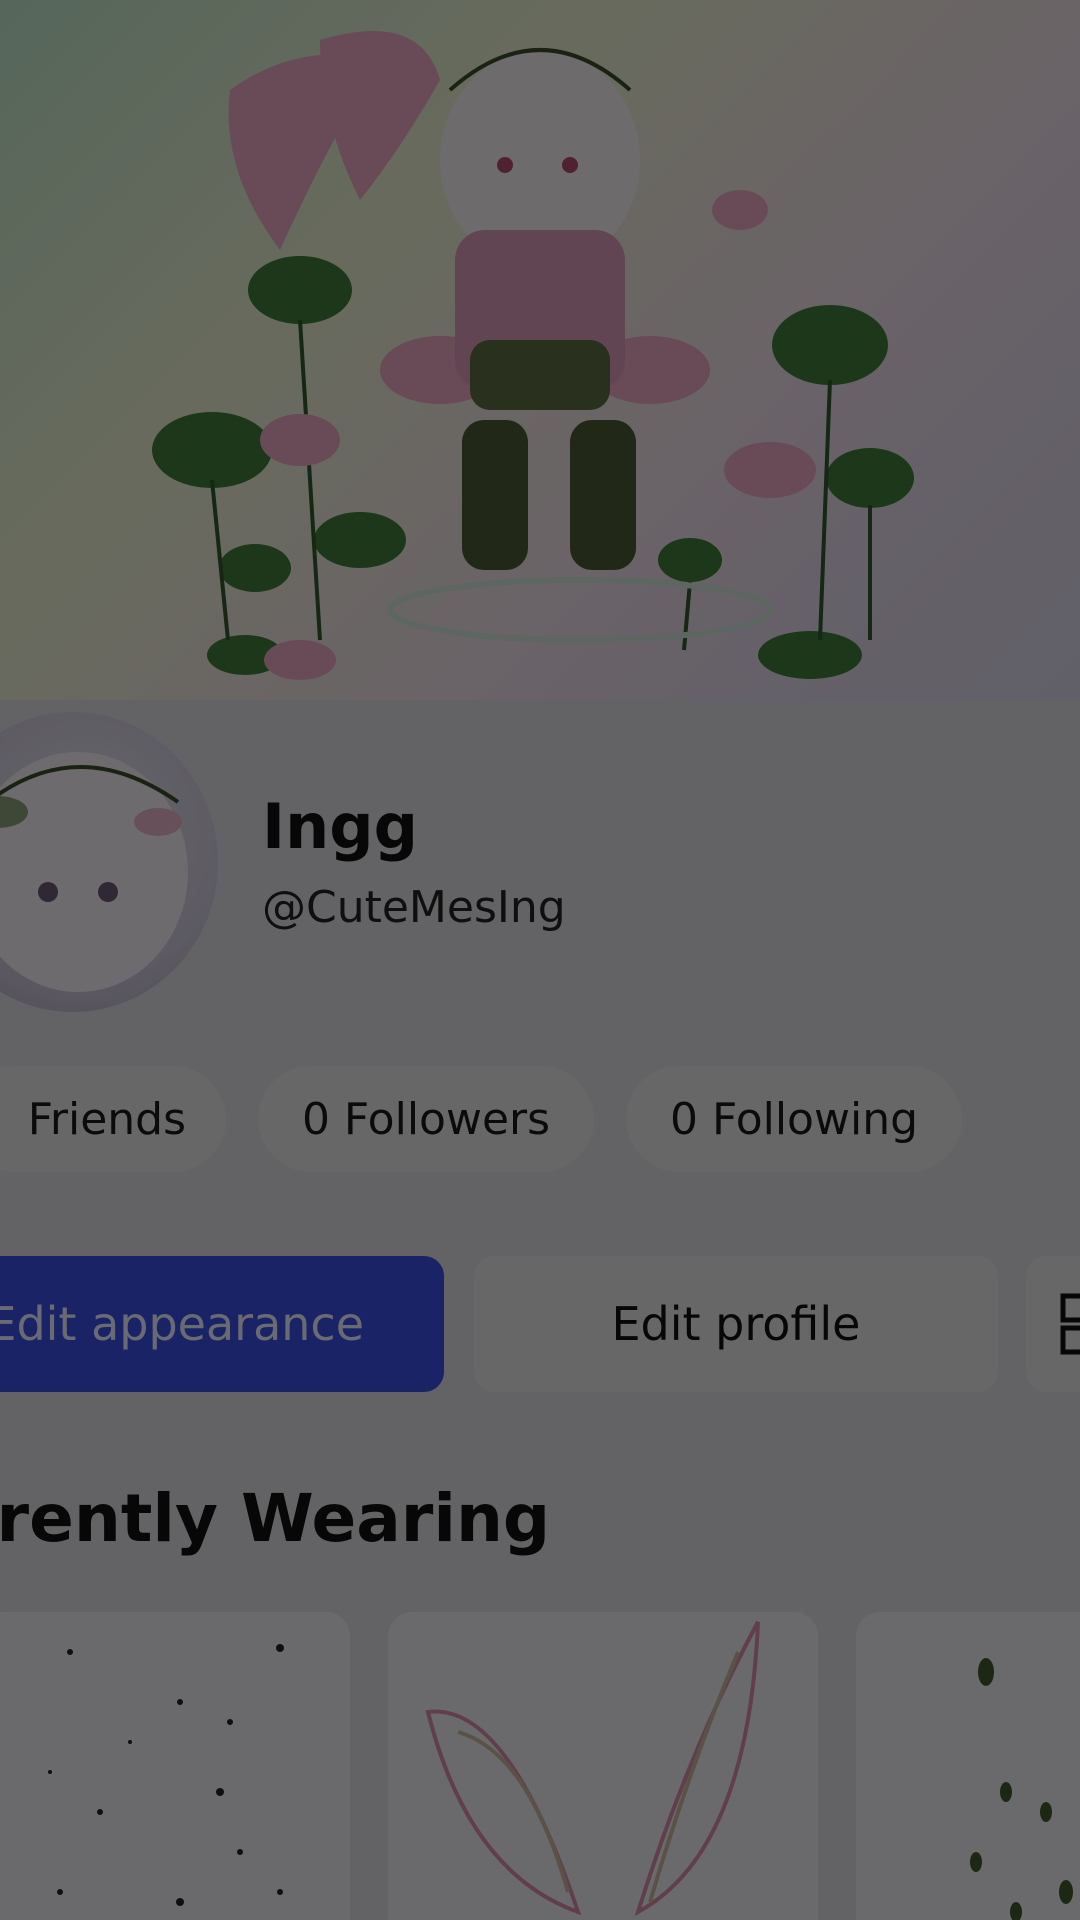  I want to click on more-options-button, so click(1053, 1324).